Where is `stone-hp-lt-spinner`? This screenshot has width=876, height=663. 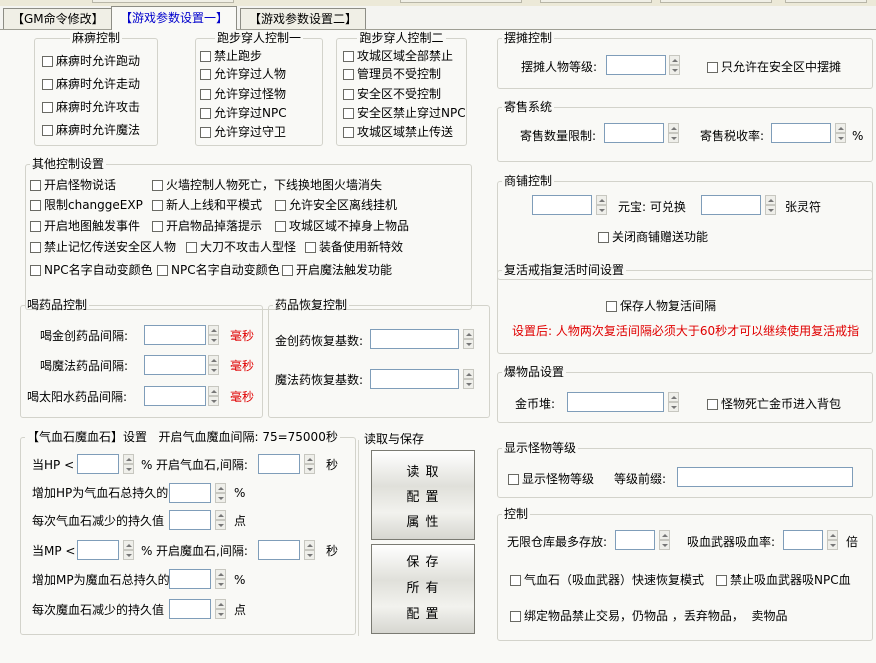
stone-hp-lt-spinner is located at coordinates (128, 464).